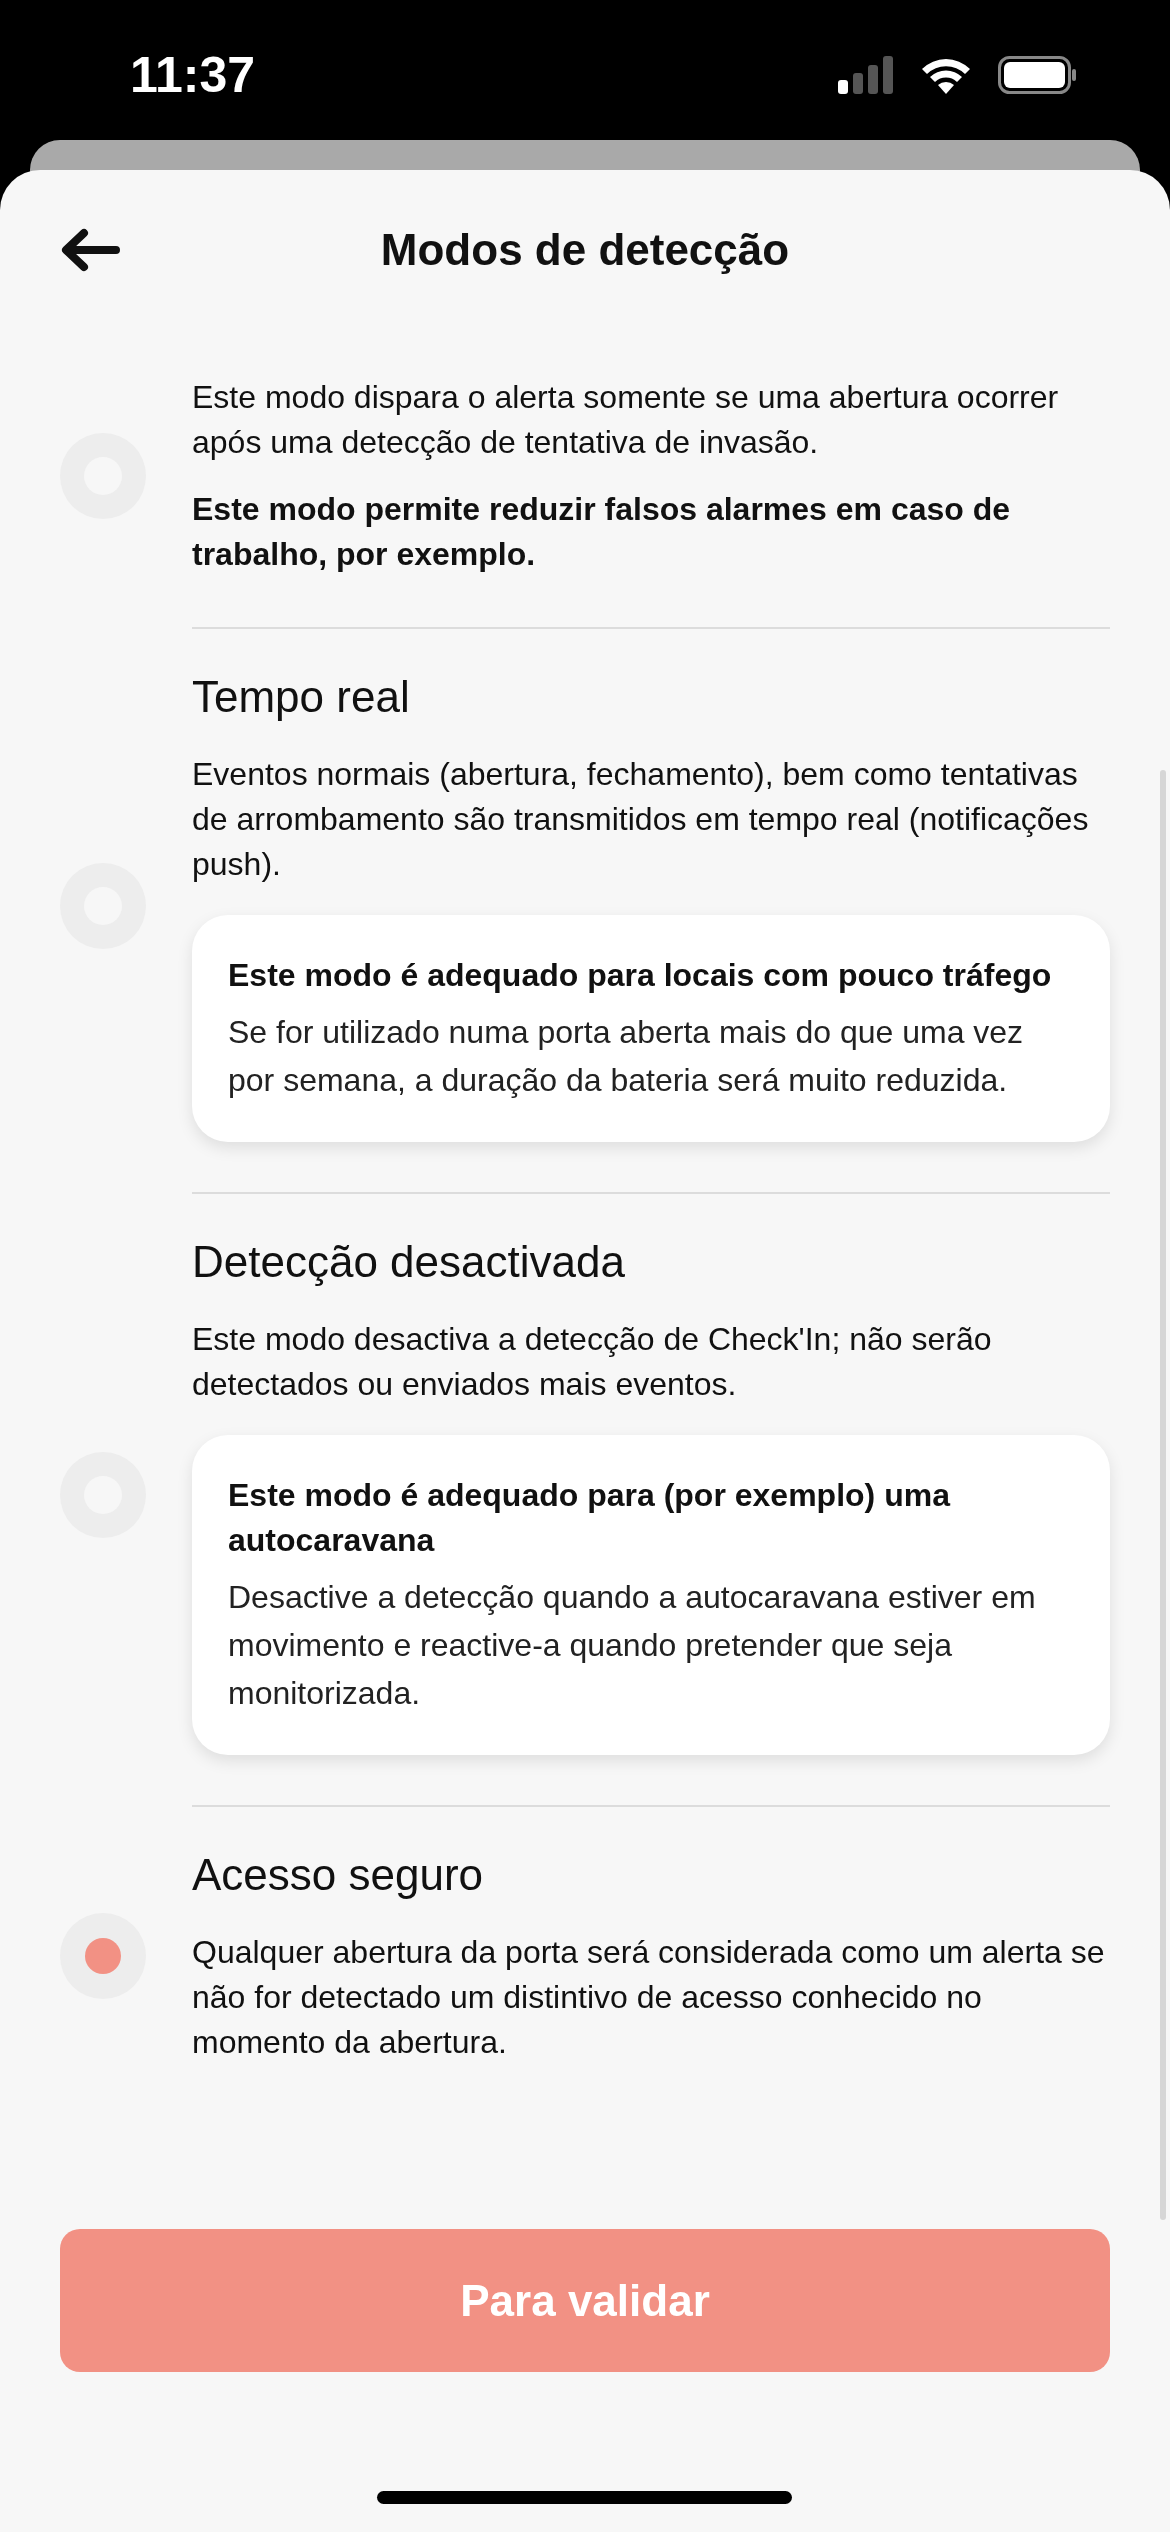  I want to click on battery-icon, so click(1038, 75).